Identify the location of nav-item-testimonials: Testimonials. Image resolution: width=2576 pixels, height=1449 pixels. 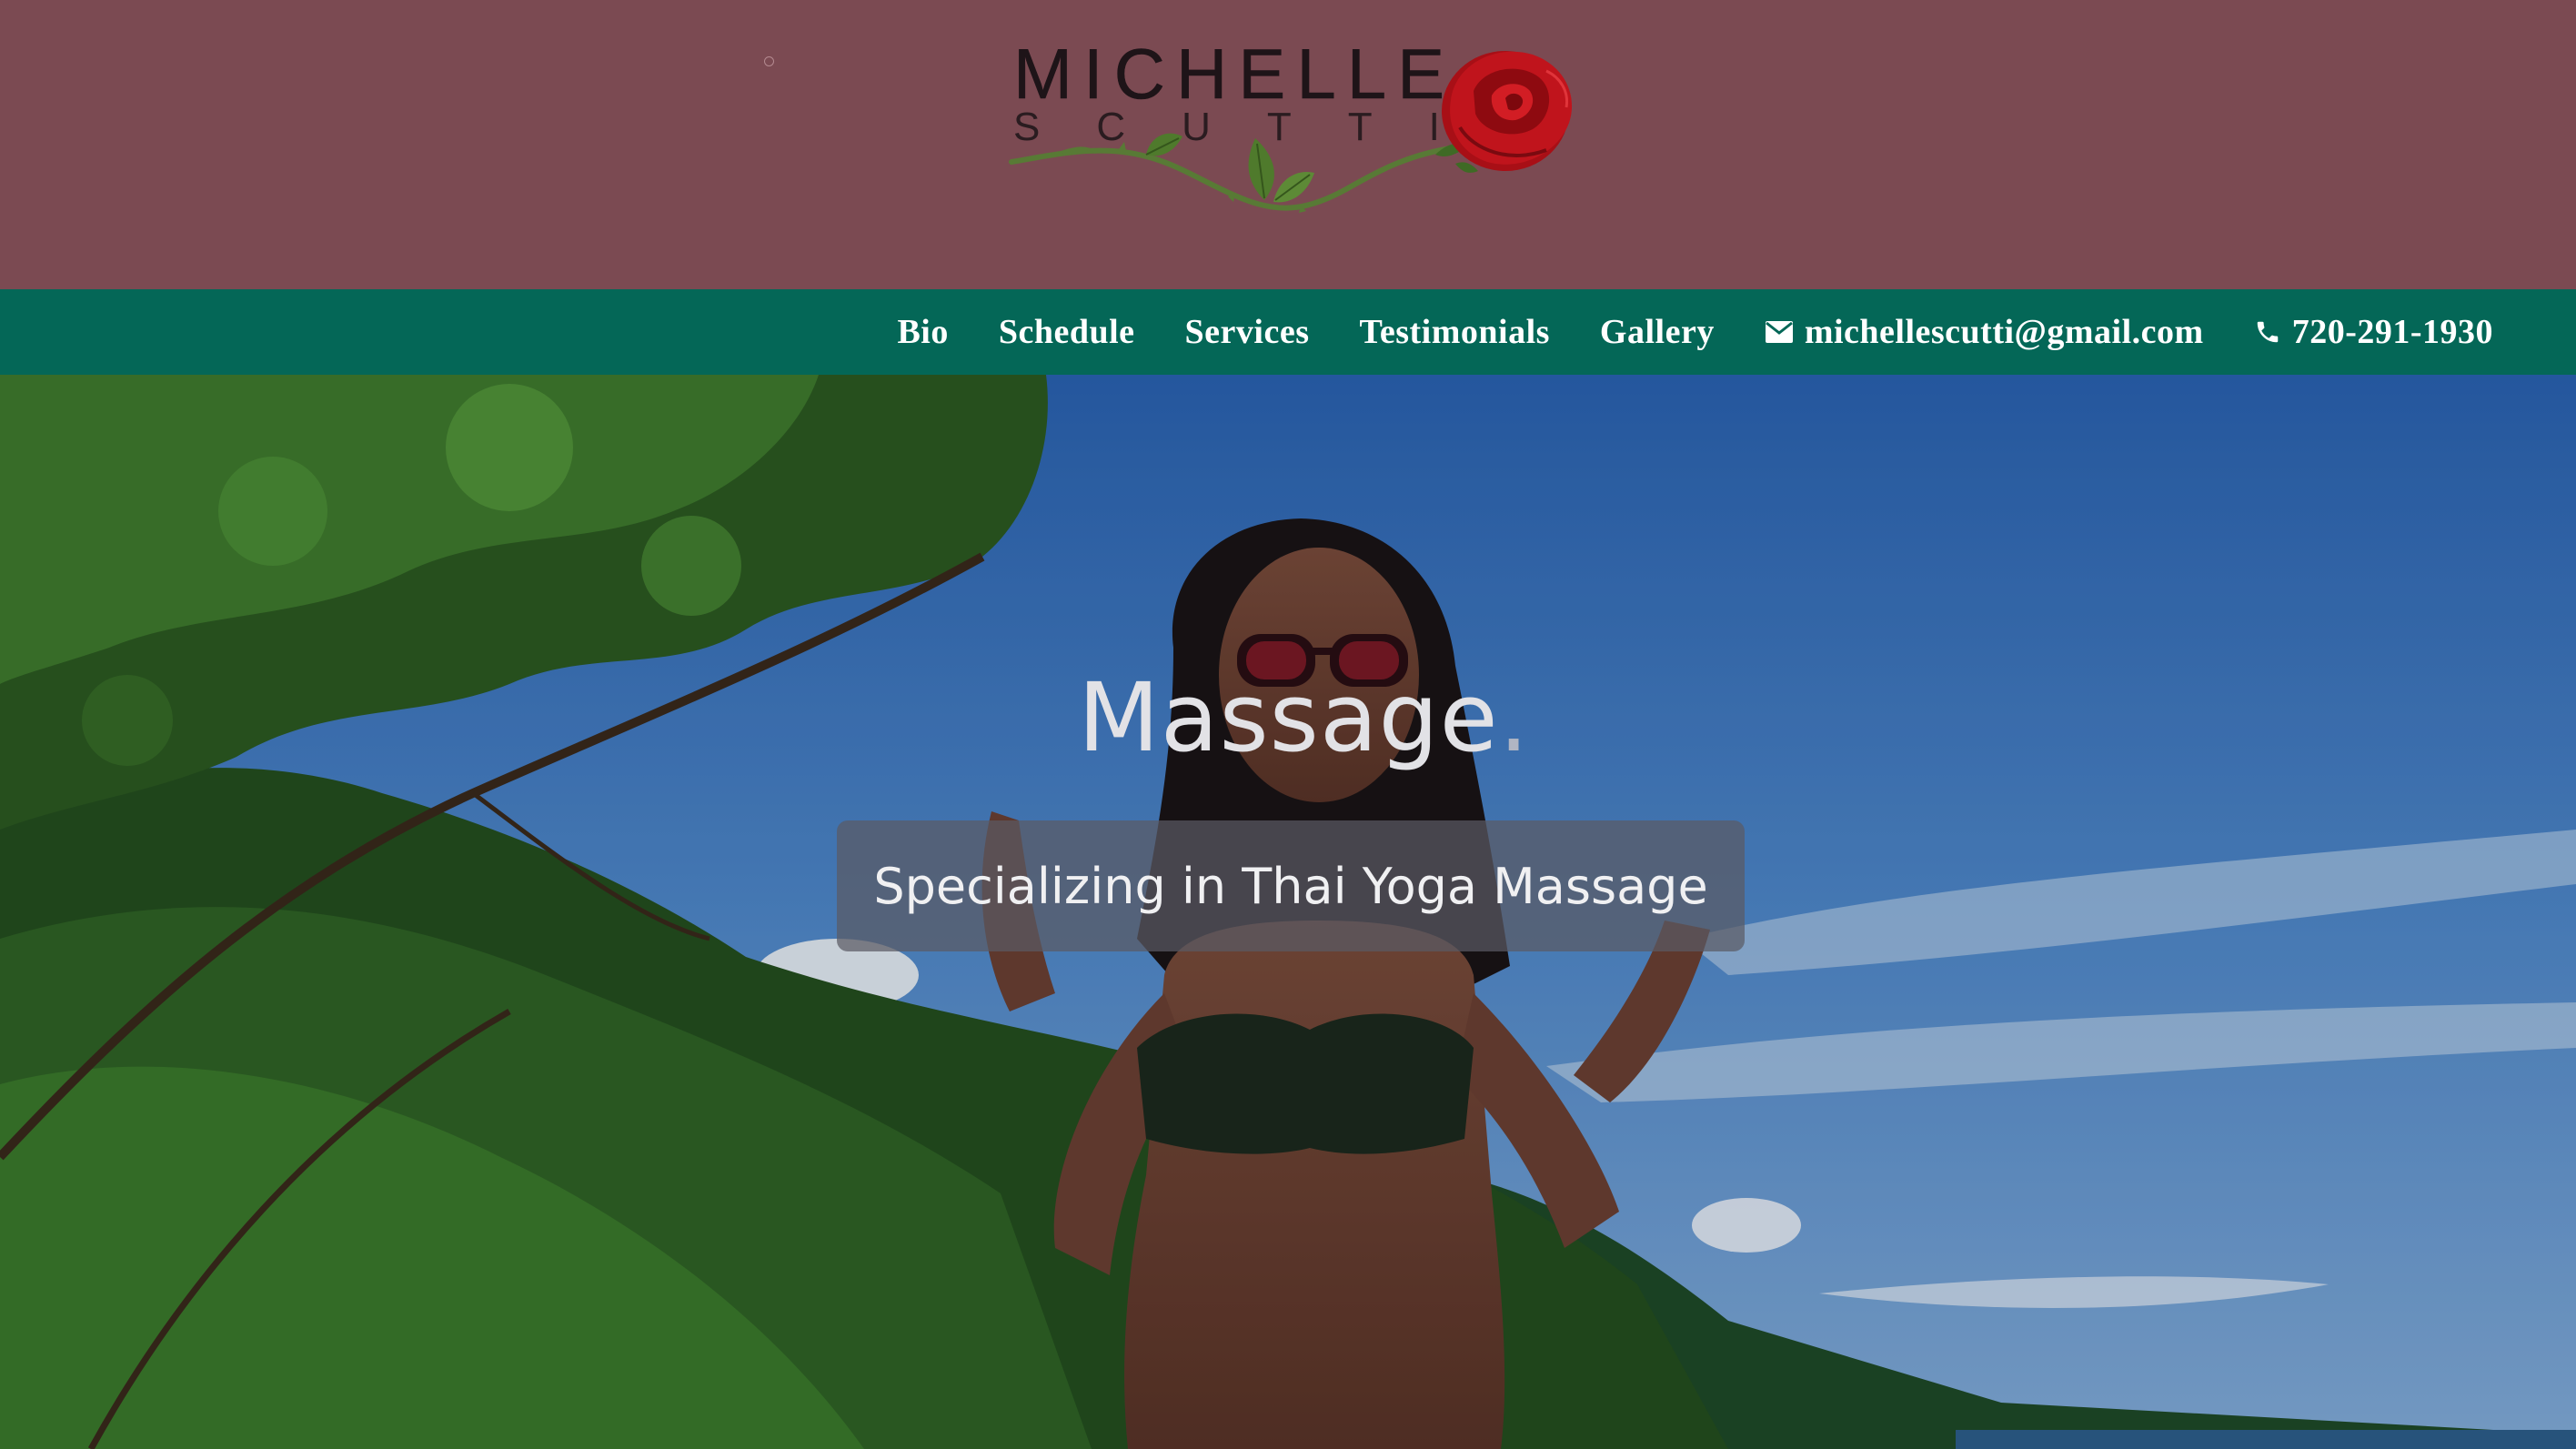
(1455, 332).